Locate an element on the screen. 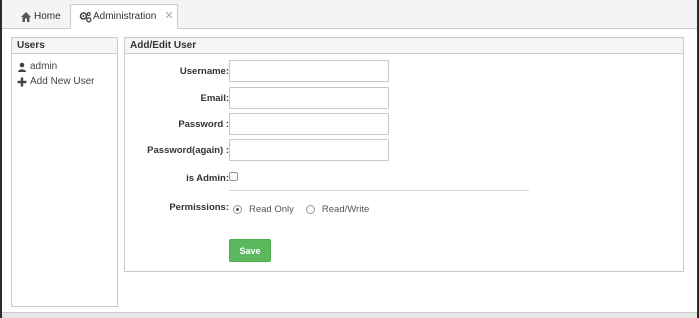  email-label: Email: is located at coordinates (214, 98).